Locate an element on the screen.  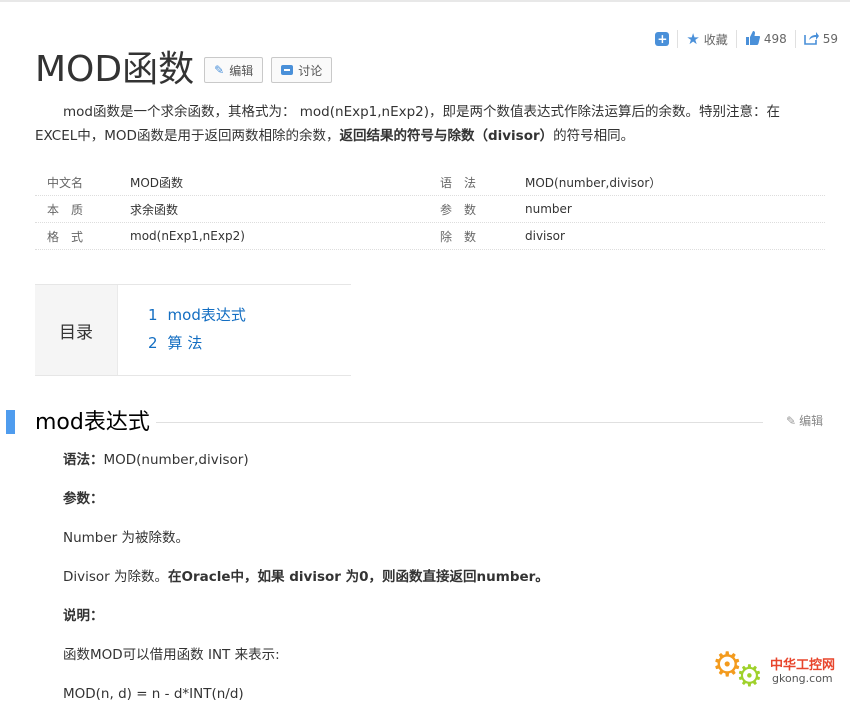
formula-paragraph: MOD(n, d) = n - d*INT(n/d) is located at coordinates (153, 694).